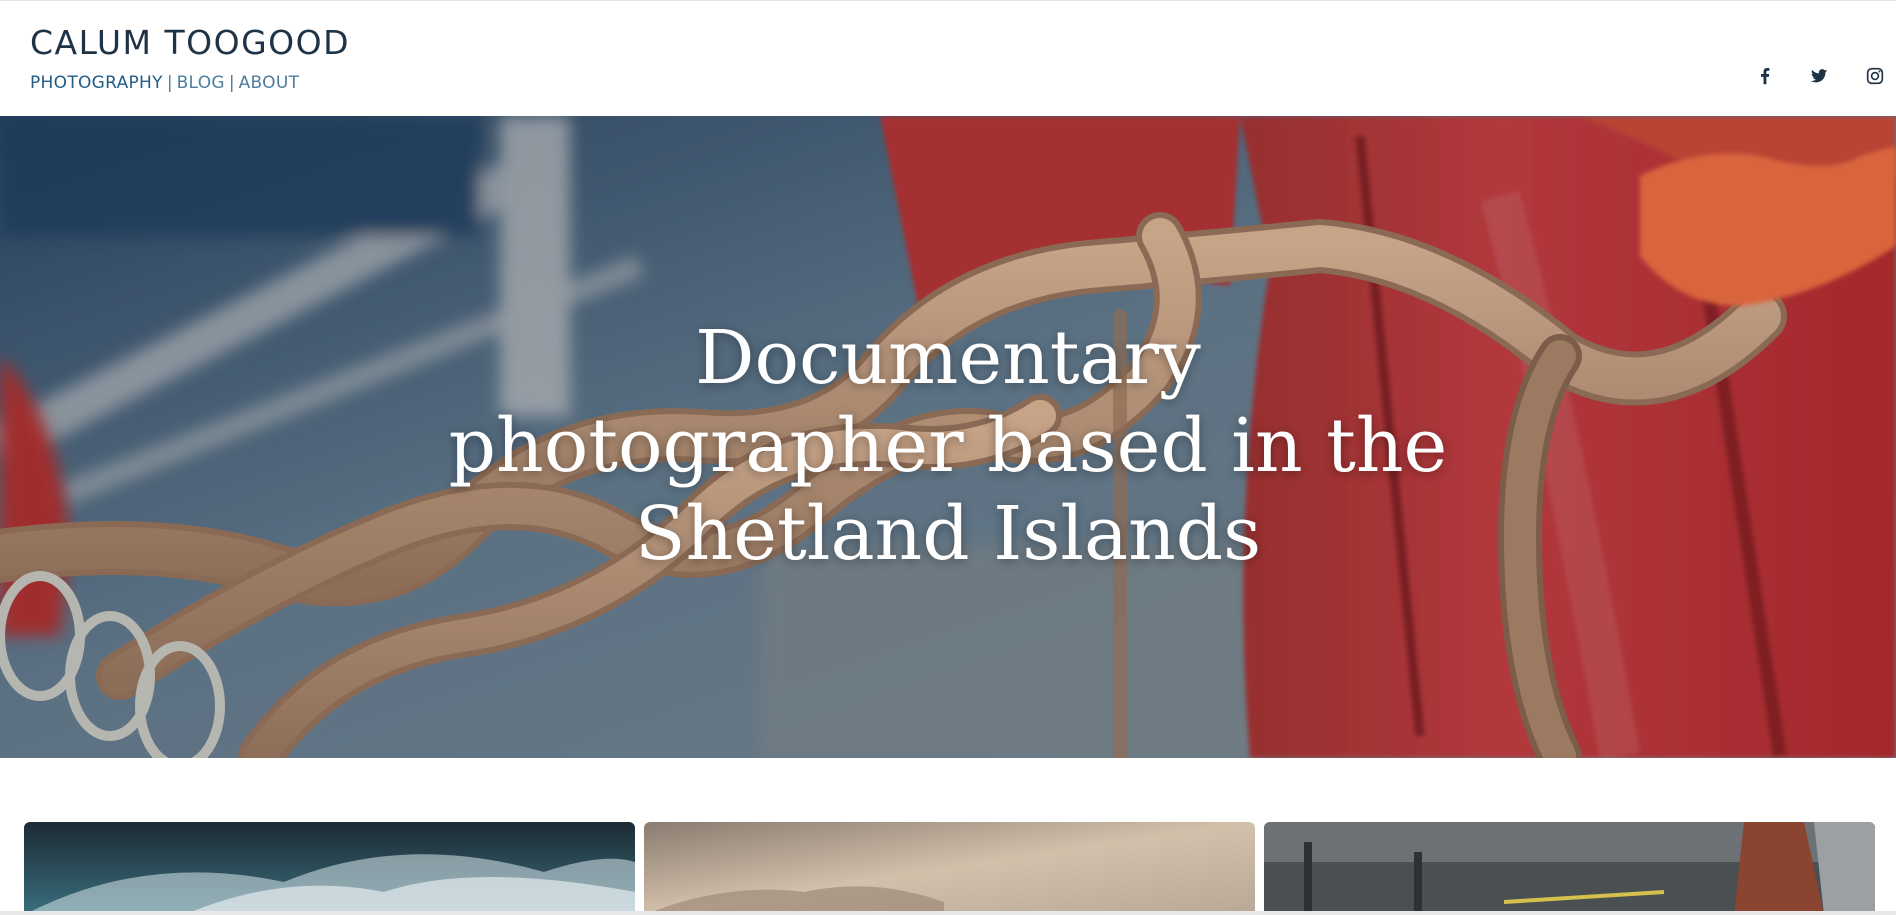  What do you see at coordinates (948, 913) in the screenshot?
I see `page-bottom-edge` at bounding box center [948, 913].